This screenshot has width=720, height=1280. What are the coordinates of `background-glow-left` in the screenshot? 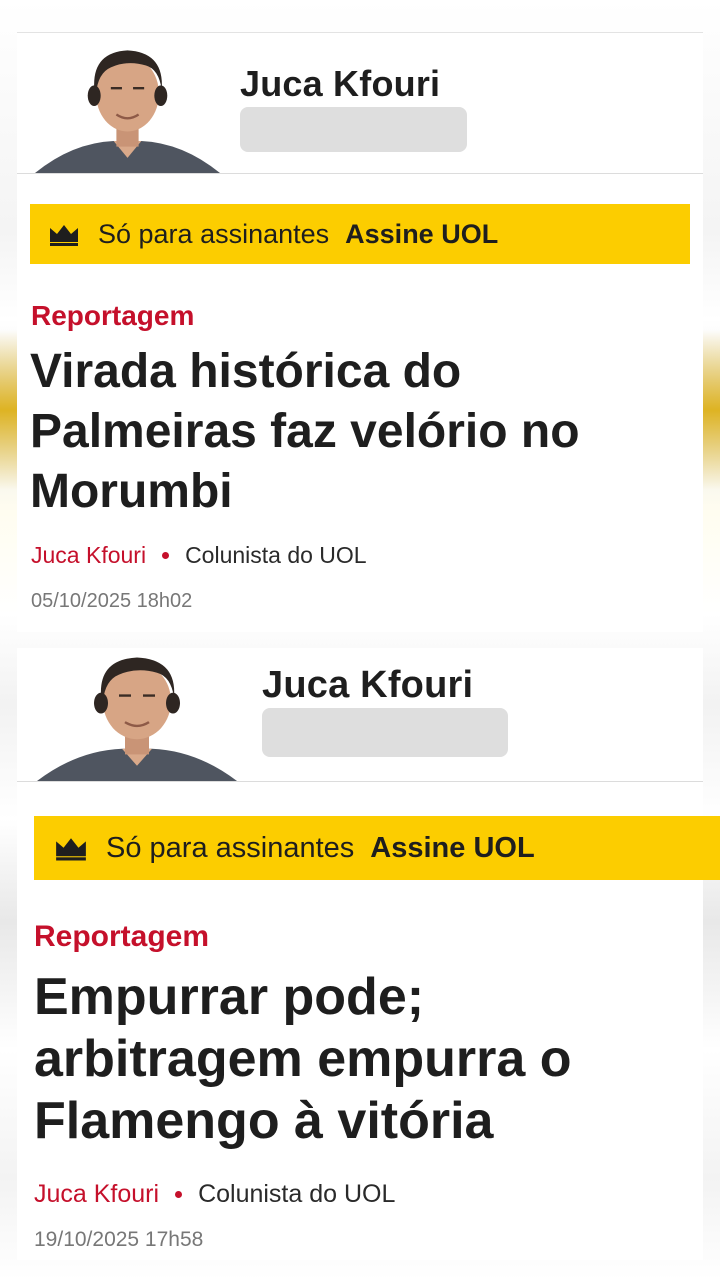 It's located at (9, 410).